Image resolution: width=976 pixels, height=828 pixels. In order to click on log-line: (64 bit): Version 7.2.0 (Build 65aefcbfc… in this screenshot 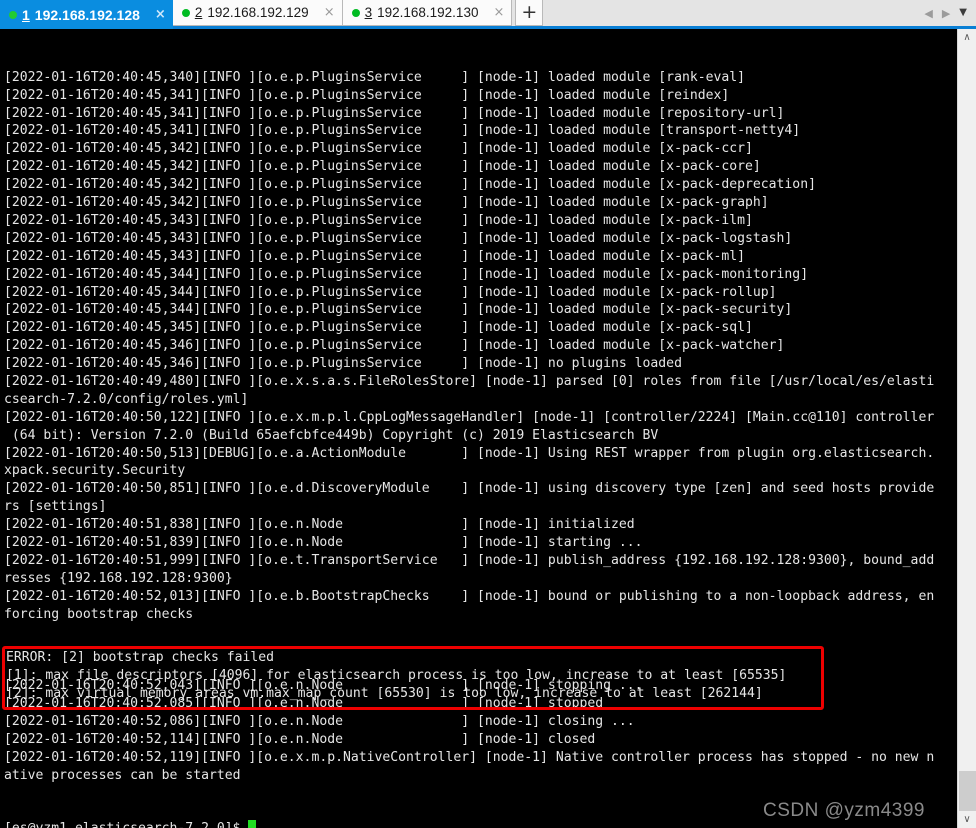, I will do `click(331, 435)`.